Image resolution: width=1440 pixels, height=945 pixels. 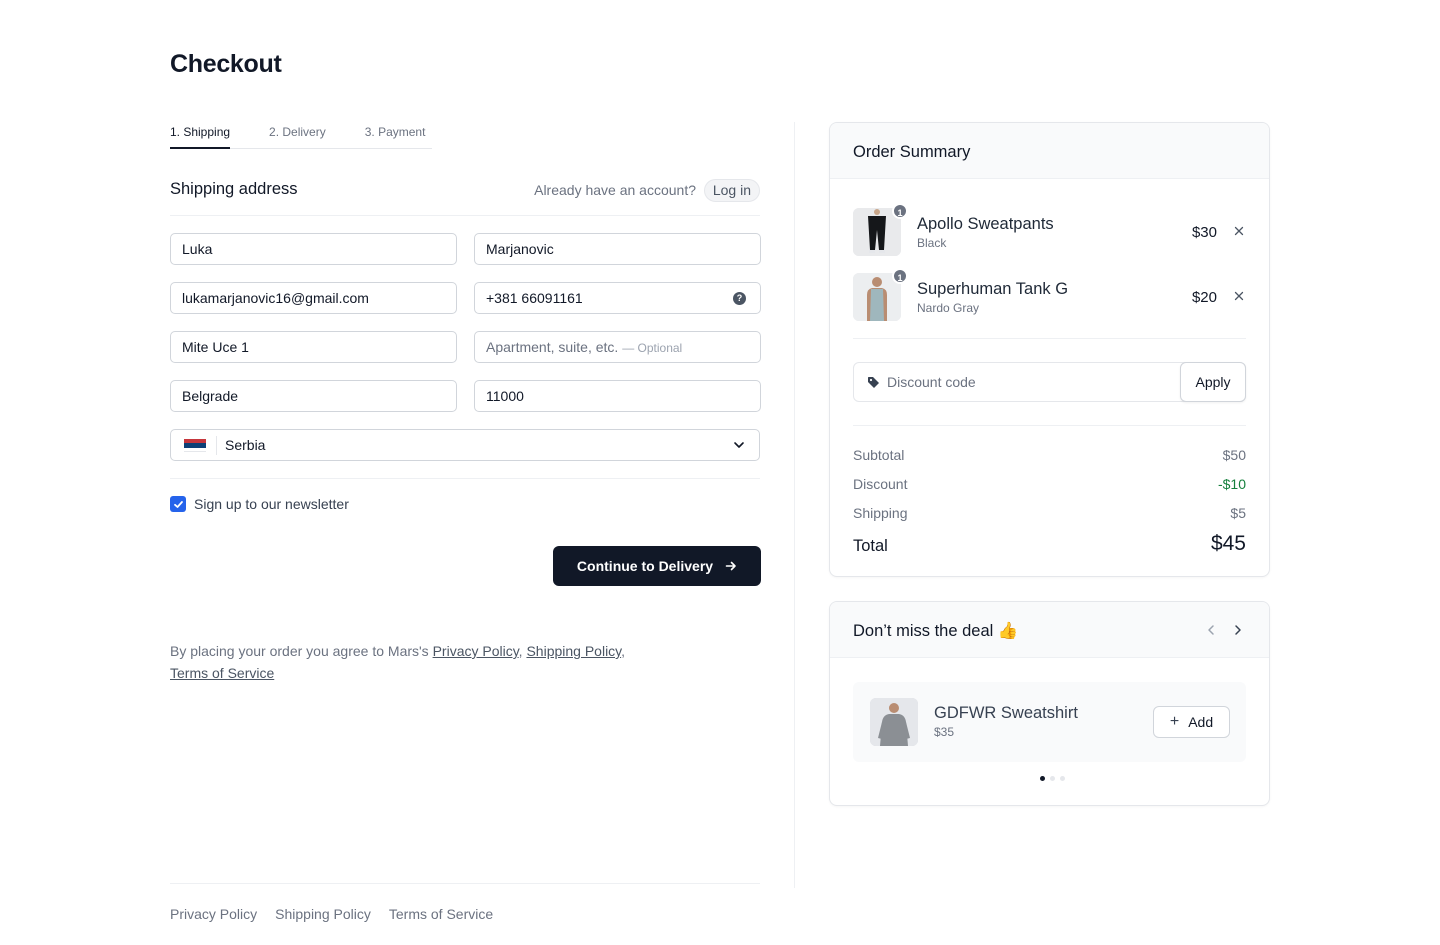 What do you see at coordinates (1006, 713) in the screenshot?
I see `deal-product-name: GDFWR Sweatshirt` at bounding box center [1006, 713].